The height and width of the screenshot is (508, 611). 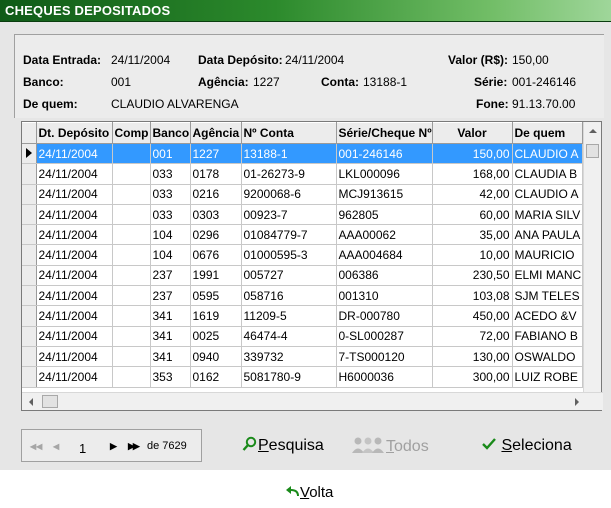 I want to click on next-record-icon: ▶, so click(x=113, y=446).